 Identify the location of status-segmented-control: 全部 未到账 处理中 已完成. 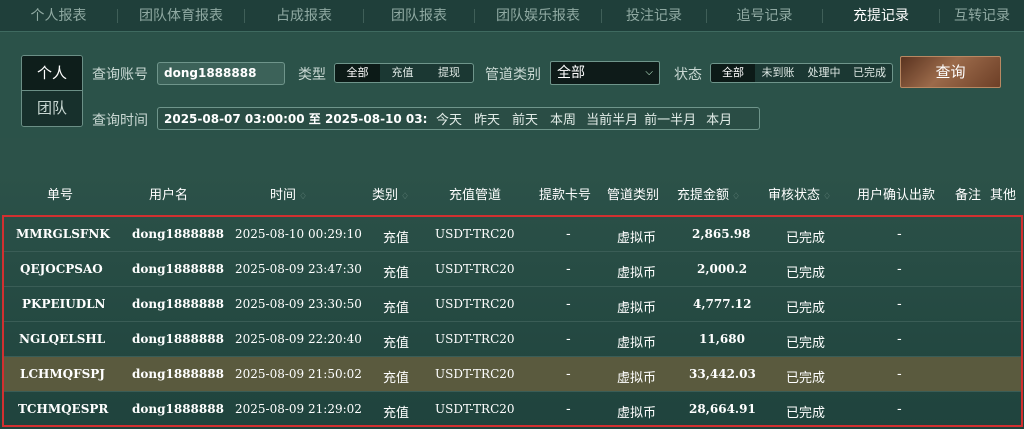
(801, 73).